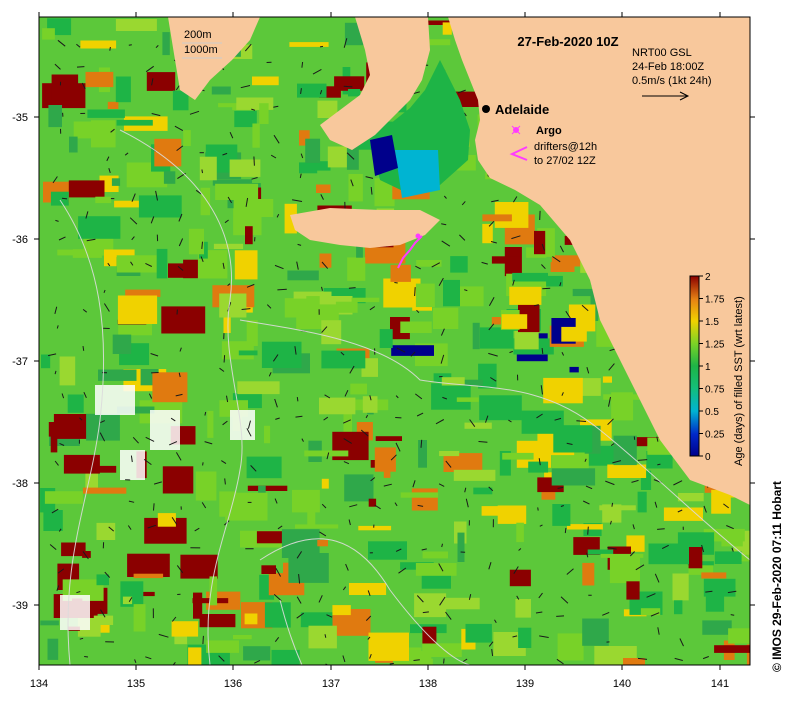 The image size is (791, 705). What do you see at coordinates (39, 684) in the screenshot?
I see `x-tick-label: 134` at bounding box center [39, 684].